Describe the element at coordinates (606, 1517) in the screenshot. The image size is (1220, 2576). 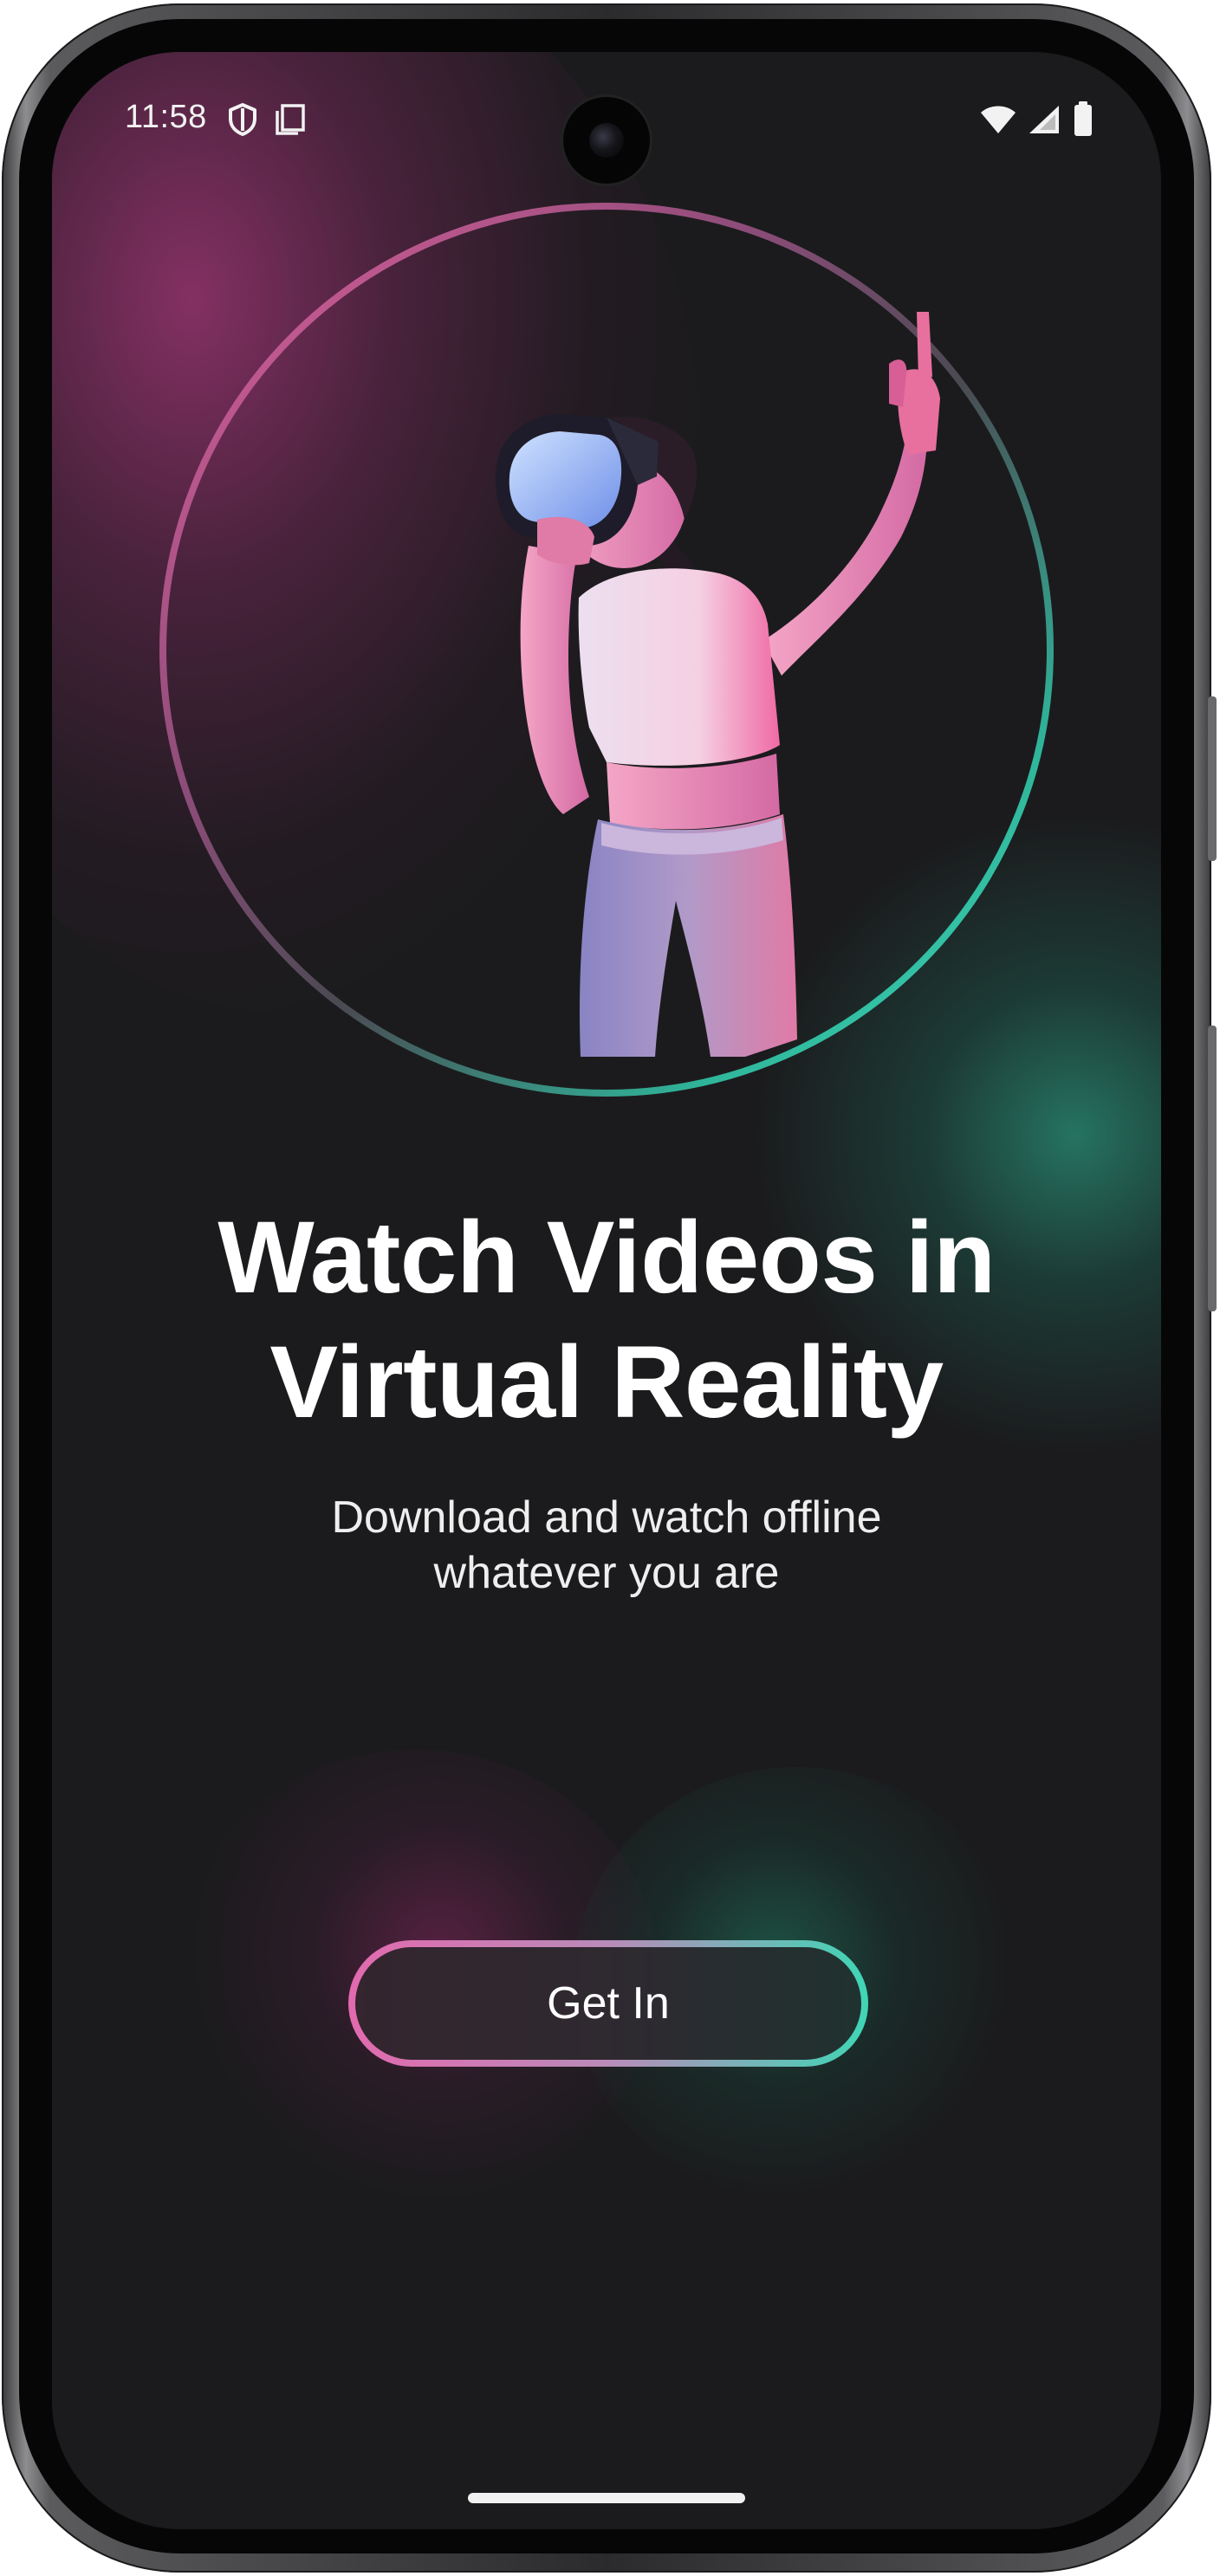
I see `subtitle-line-1: Download and watch offline` at that location.